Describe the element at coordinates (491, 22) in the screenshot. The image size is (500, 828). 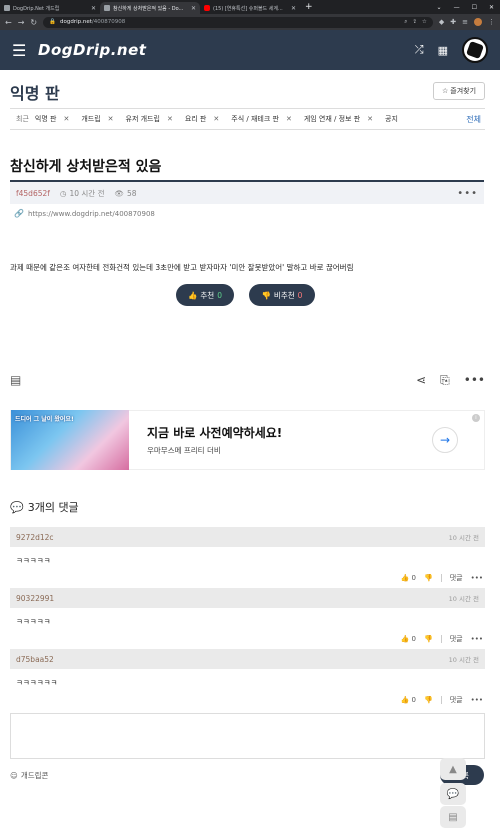
I see `browser-menu-icon: ⋮` at that location.